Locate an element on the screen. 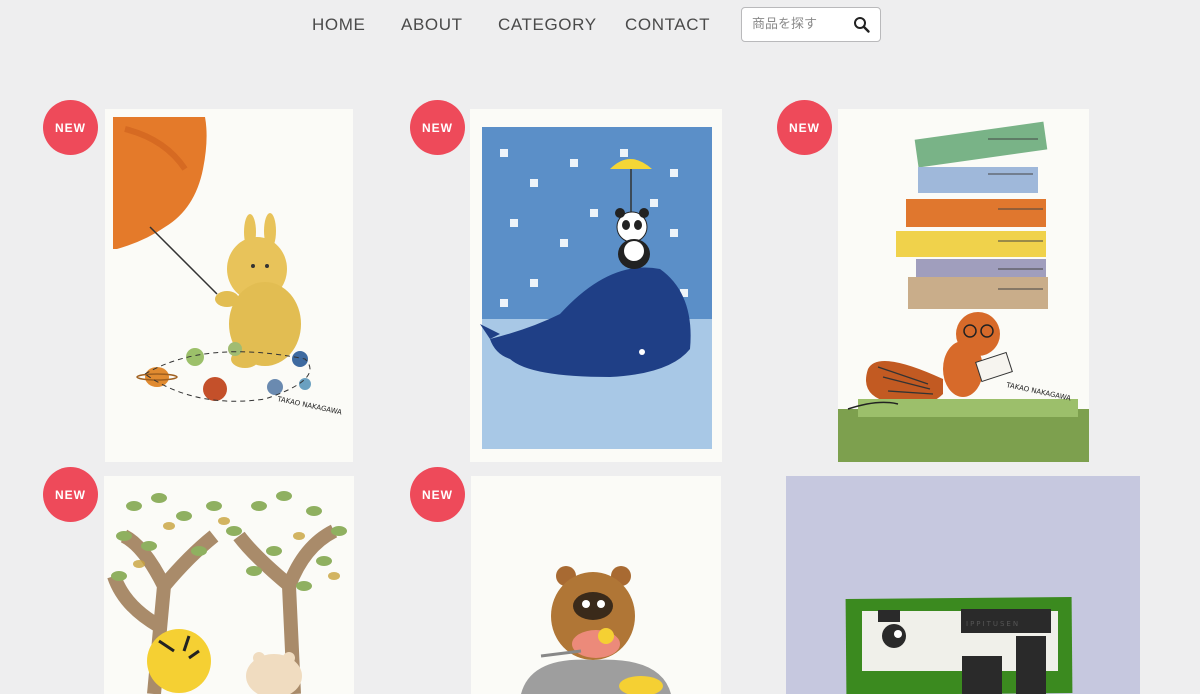 The image size is (1200, 694). product-card-tiger-bear is located at coordinates (229, 585).